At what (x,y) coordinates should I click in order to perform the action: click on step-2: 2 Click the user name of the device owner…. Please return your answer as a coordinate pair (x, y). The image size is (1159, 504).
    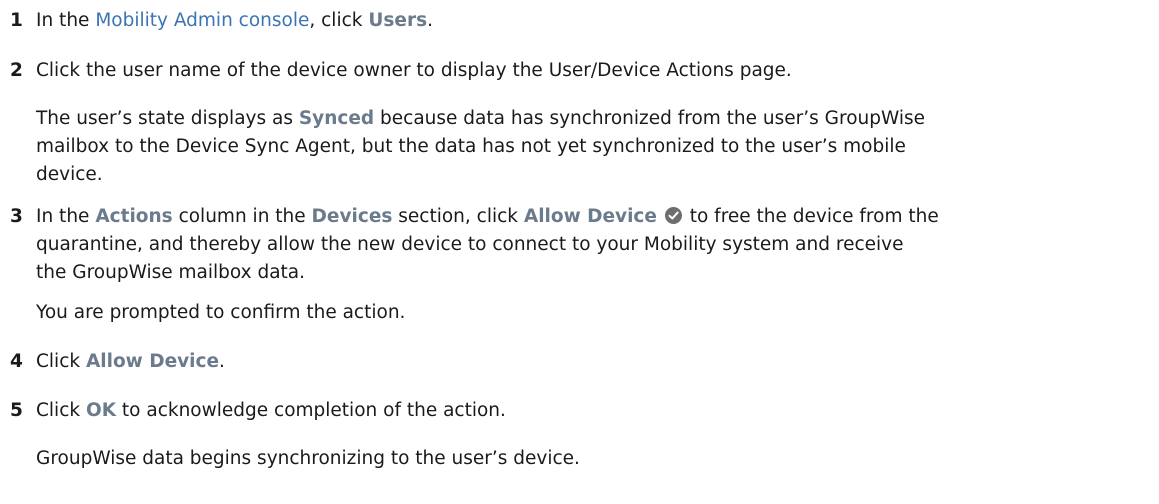
    Looking at the image, I should click on (579, 71).